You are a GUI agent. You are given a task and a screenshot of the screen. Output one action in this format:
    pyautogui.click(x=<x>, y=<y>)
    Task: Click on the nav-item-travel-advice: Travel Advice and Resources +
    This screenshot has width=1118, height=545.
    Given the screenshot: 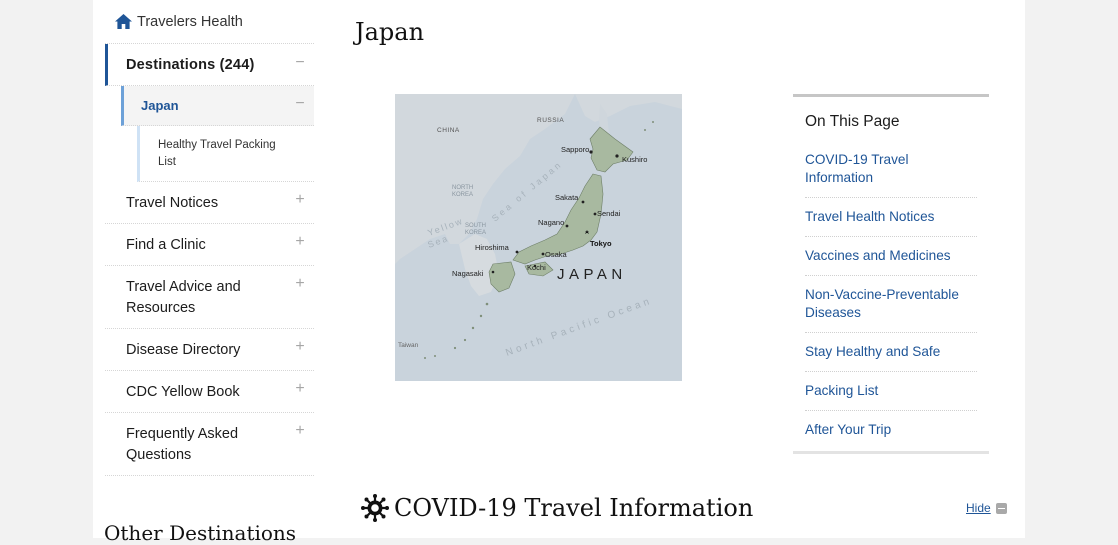 What is the action you would take?
    pyautogui.click(x=209, y=297)
    